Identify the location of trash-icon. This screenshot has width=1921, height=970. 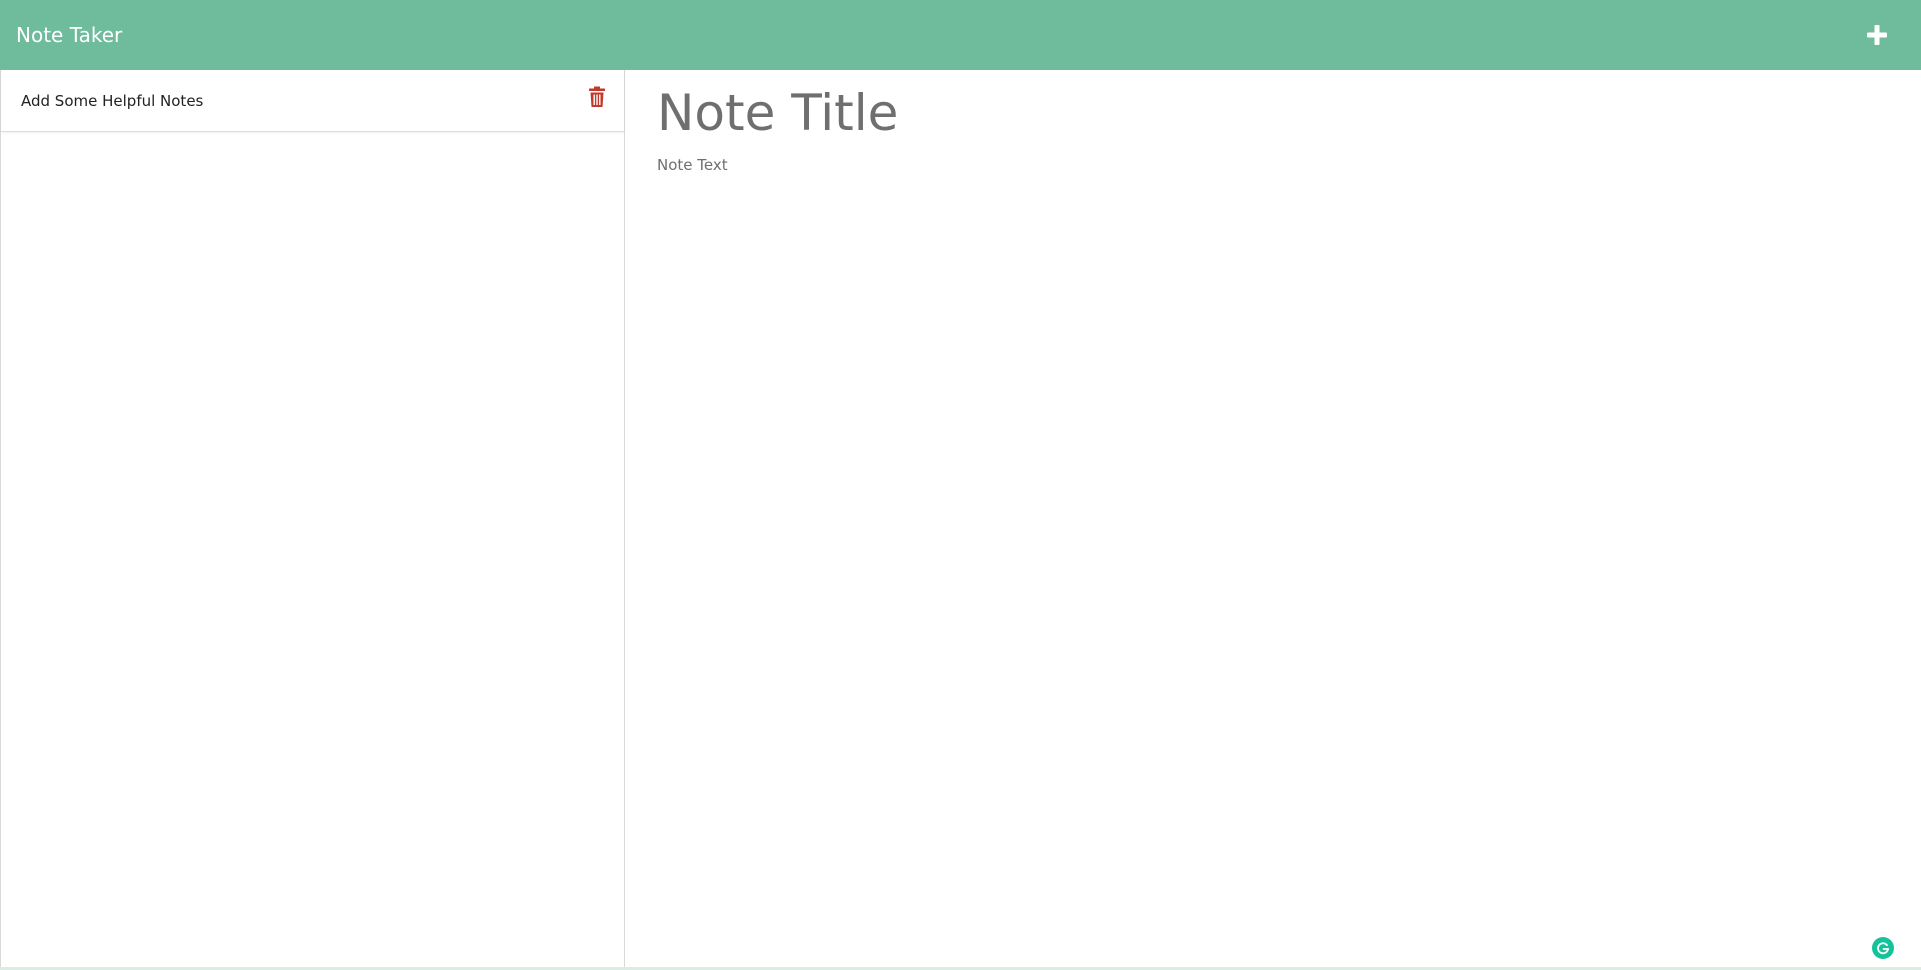
(597, 97).